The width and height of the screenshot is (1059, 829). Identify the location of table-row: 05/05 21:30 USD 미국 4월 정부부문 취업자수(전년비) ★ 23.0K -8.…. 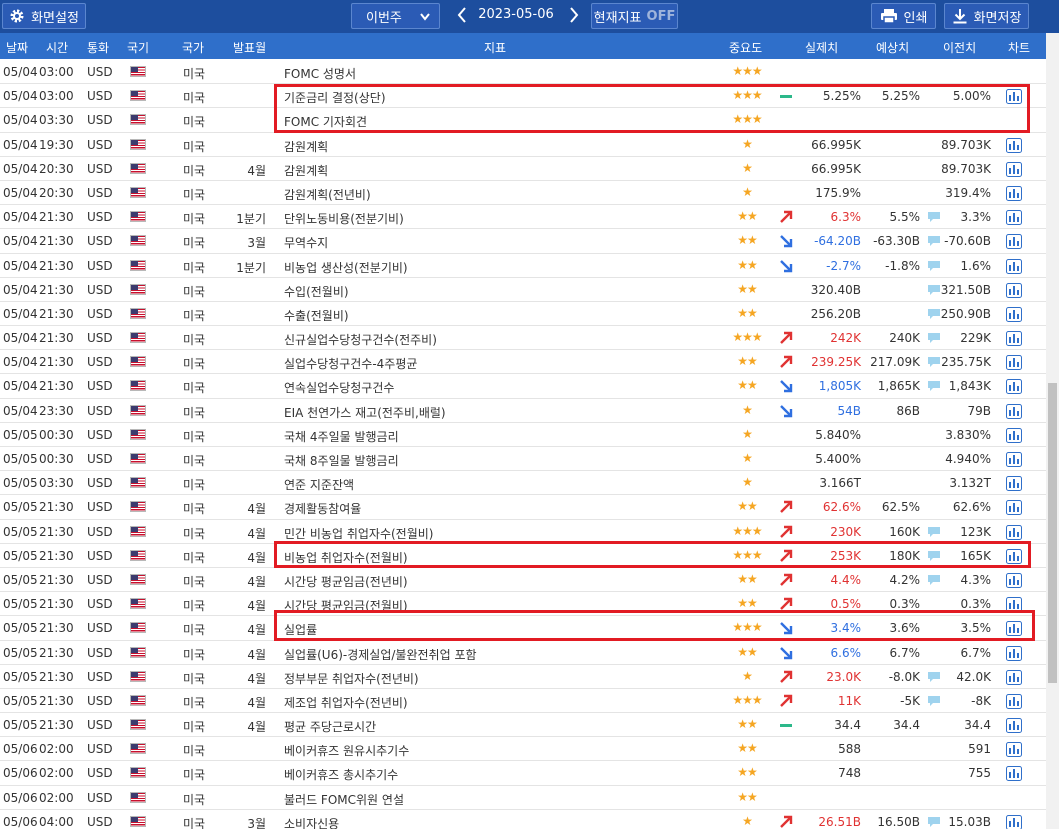
(523, 677).